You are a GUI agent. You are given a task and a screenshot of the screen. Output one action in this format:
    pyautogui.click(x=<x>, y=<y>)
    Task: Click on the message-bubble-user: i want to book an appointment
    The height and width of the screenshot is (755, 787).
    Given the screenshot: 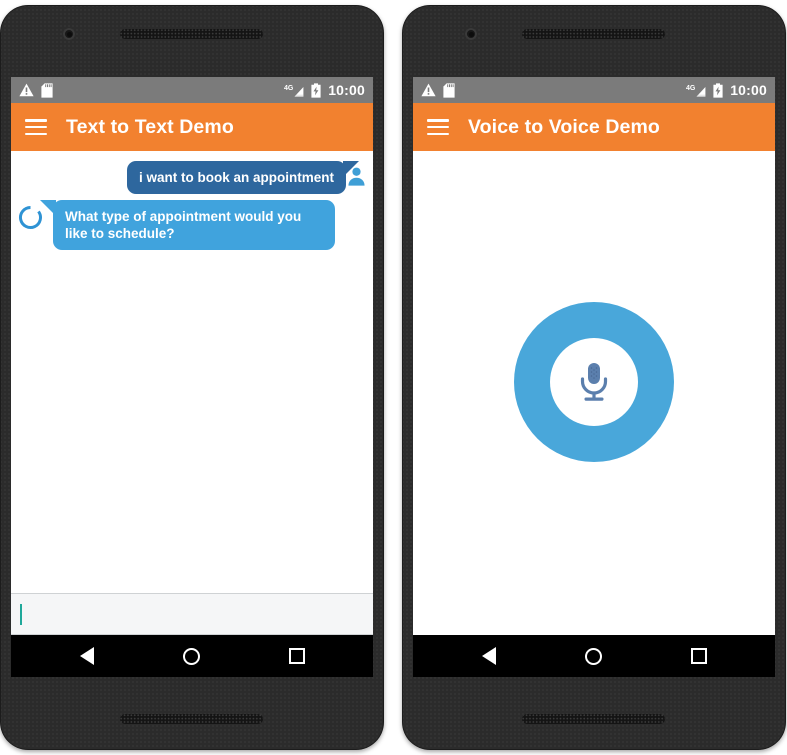 What is the action you would take?
    pyautogui.click(x=243, y=177)
    